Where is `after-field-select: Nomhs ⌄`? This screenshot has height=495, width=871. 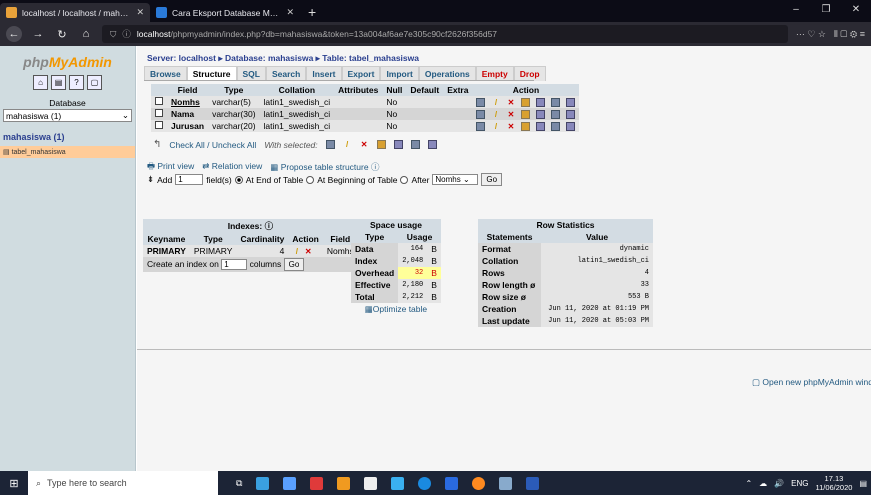
after-field-select: Nomhs ⌄ is located at coordinates (455, 179).